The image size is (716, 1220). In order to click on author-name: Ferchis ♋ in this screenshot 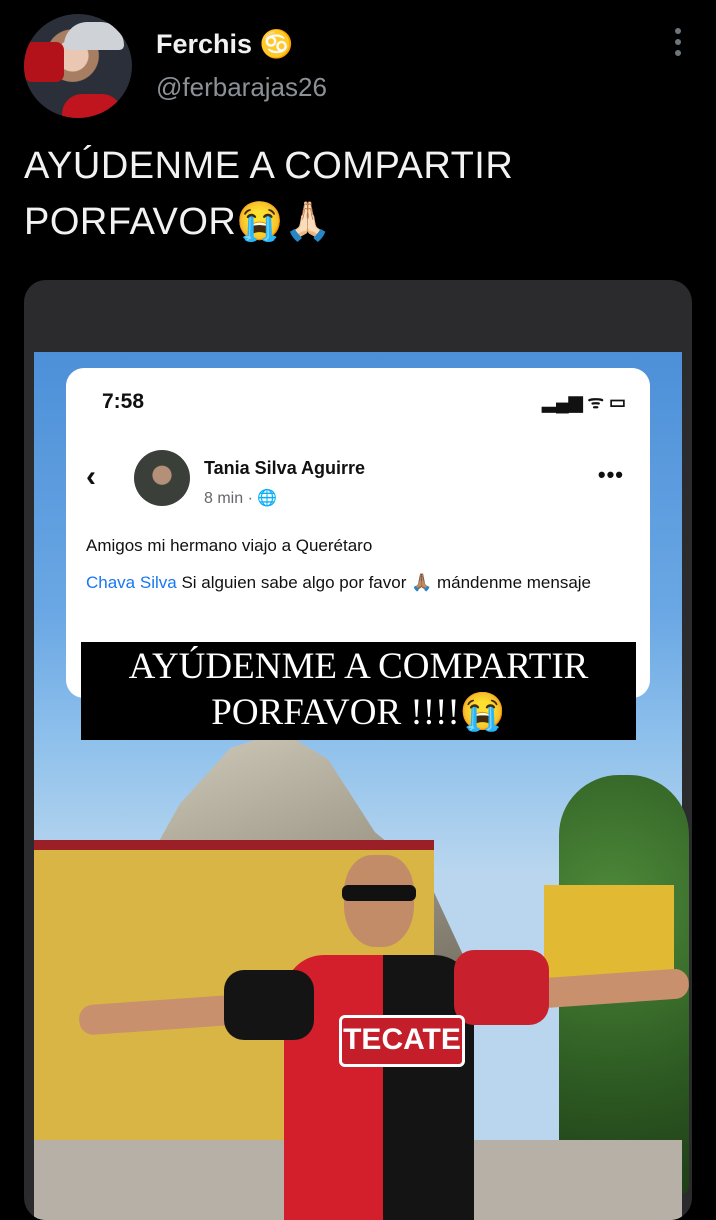, I will do `click(224, 44)`.